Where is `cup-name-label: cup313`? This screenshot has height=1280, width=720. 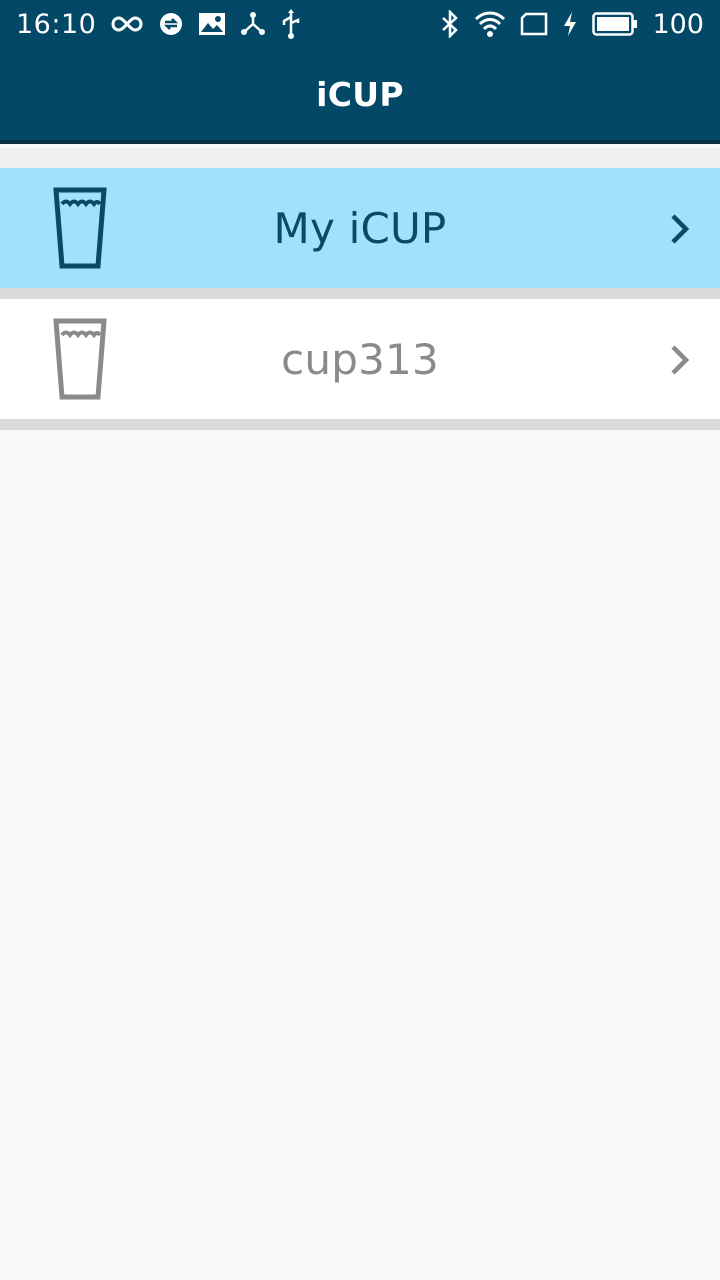 cup-name-label: cup313 is located at coordinates (360, 359).